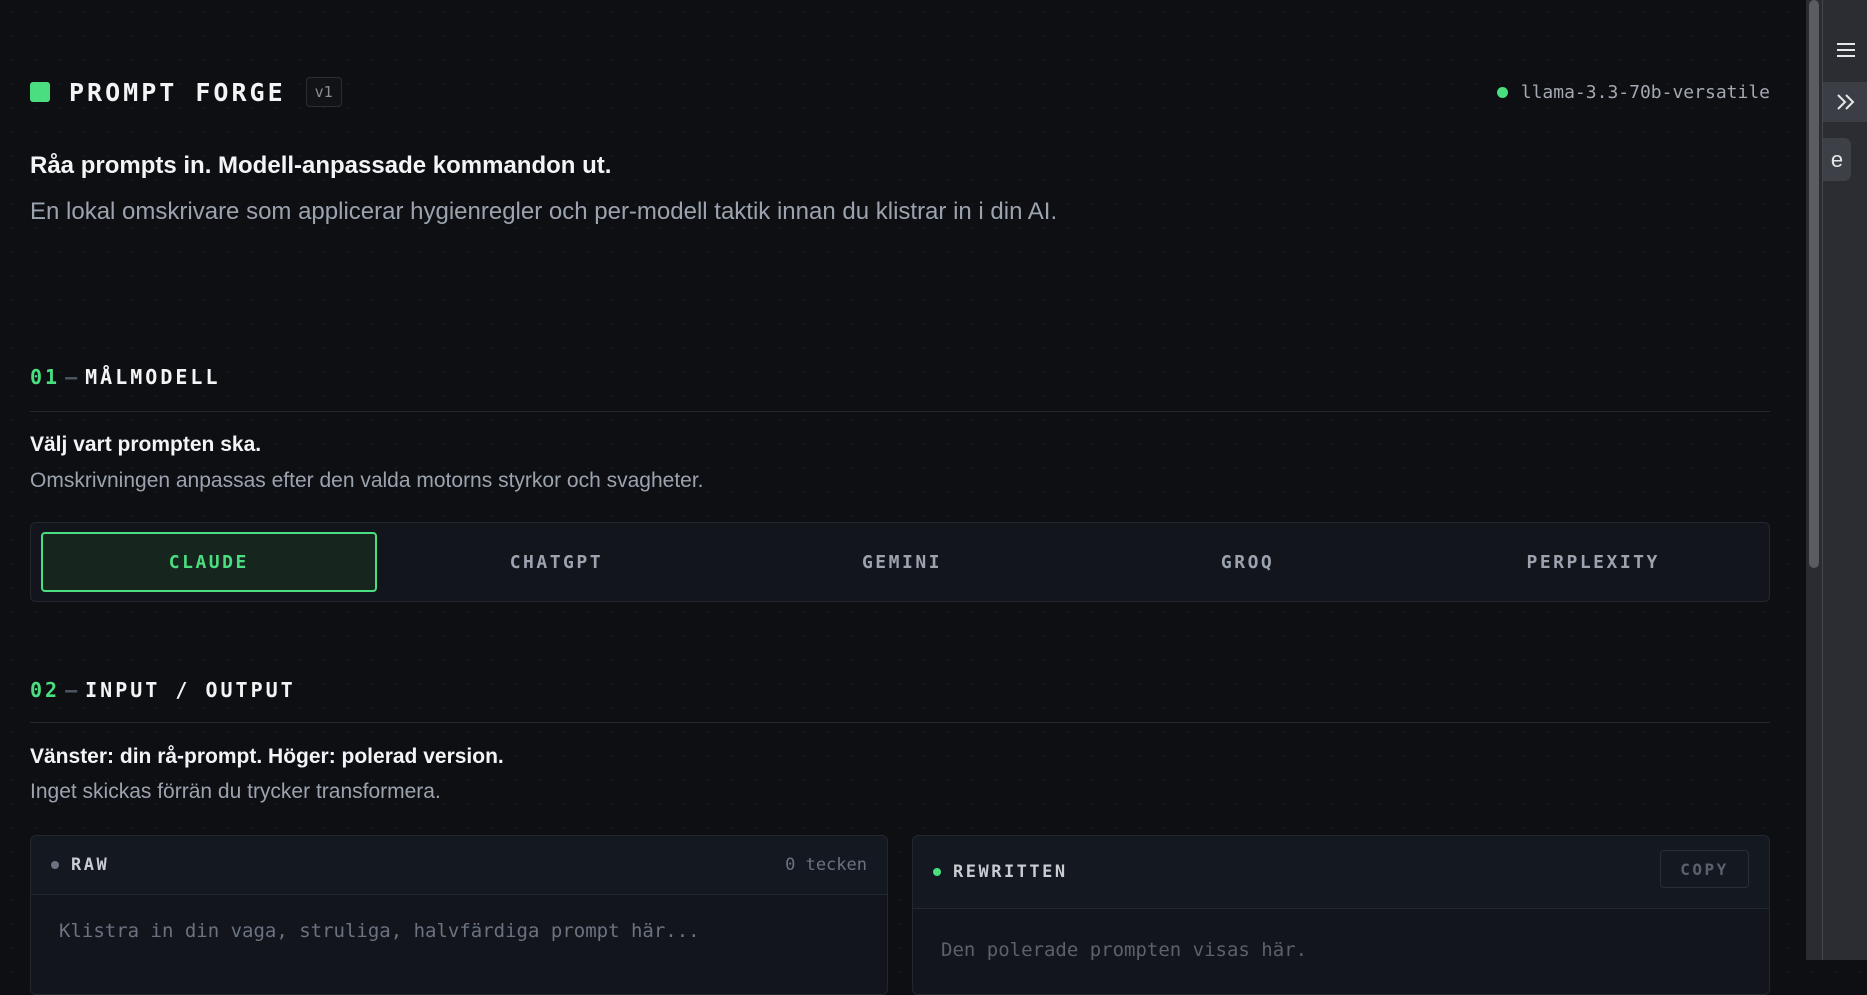 This screenshot has height=995, width=1867. What do you see at coordinates (90, 865) in the screenshot?
I see `raw-panel-label: RAW` at bounding box center [90, 865].